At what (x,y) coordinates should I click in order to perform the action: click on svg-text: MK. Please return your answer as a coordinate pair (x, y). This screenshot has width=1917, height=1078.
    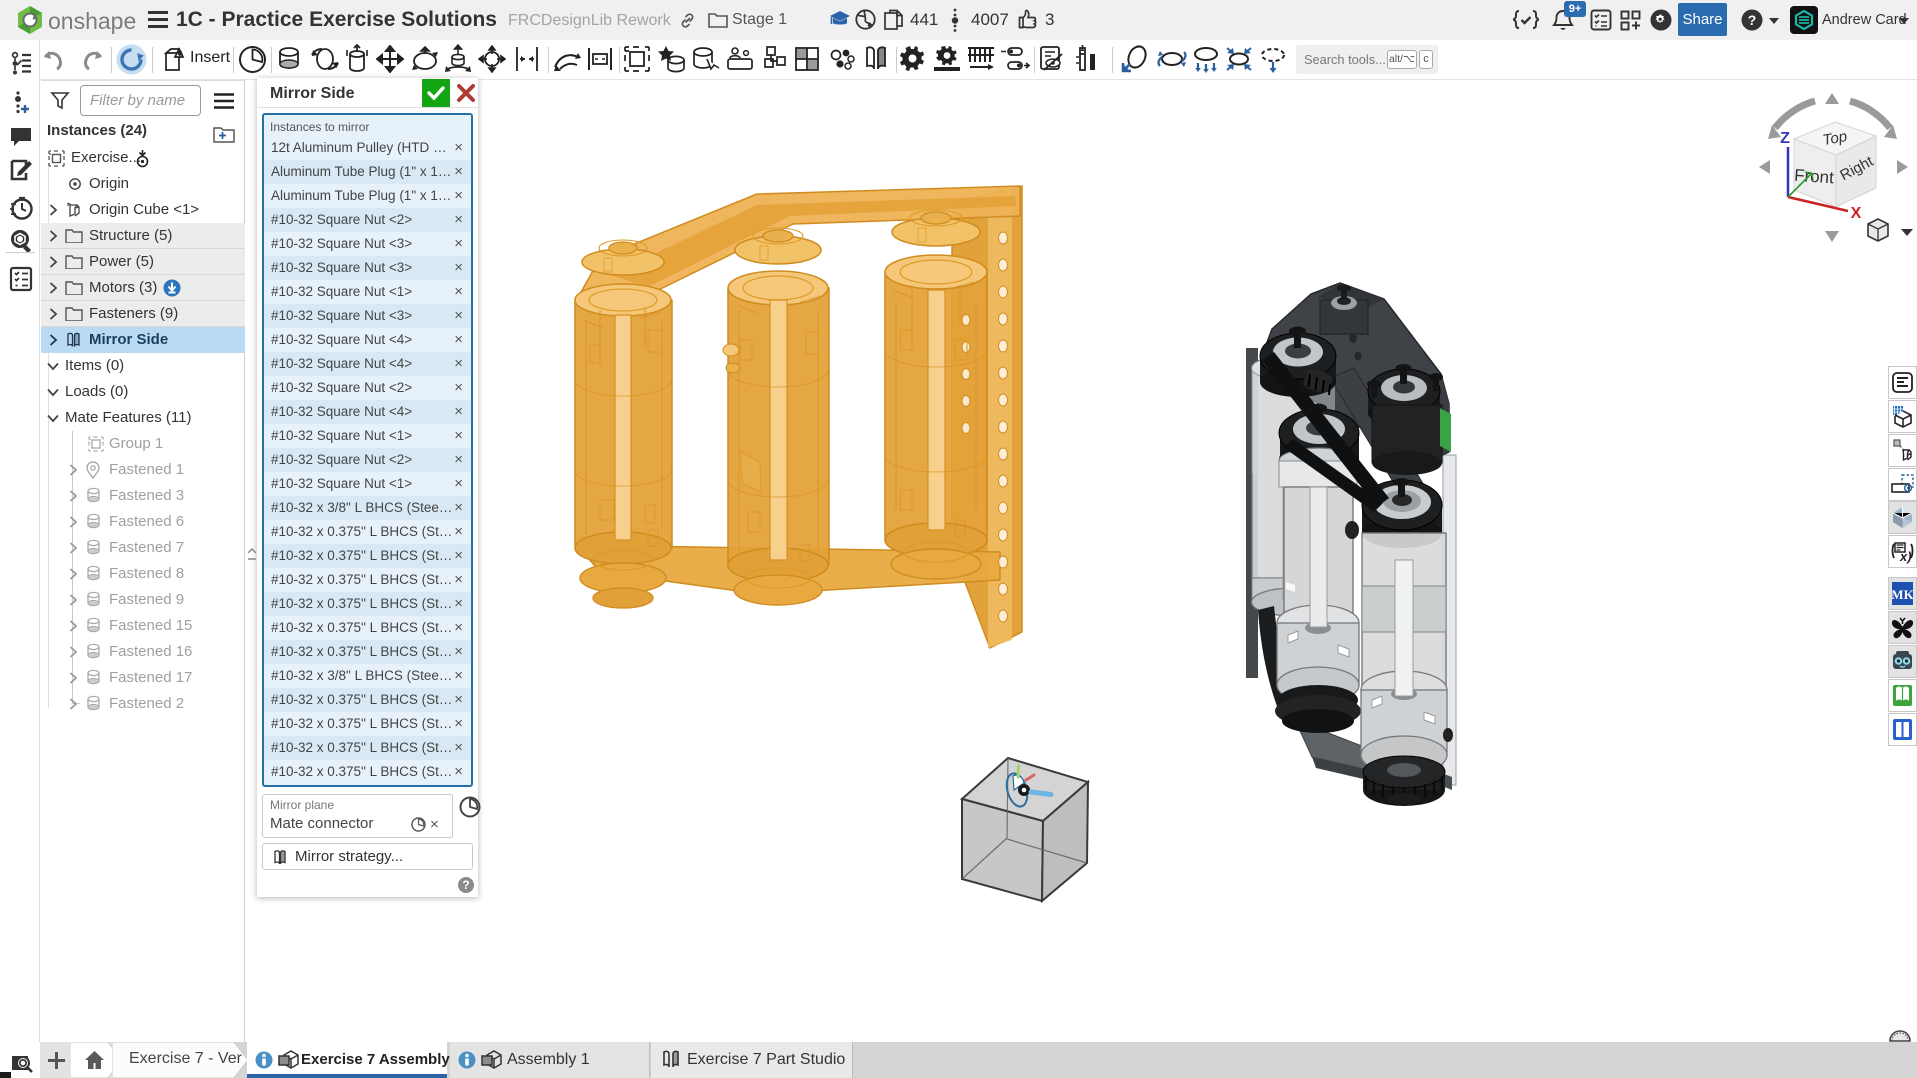
    Looking at the image, I should click on (1902, 594).